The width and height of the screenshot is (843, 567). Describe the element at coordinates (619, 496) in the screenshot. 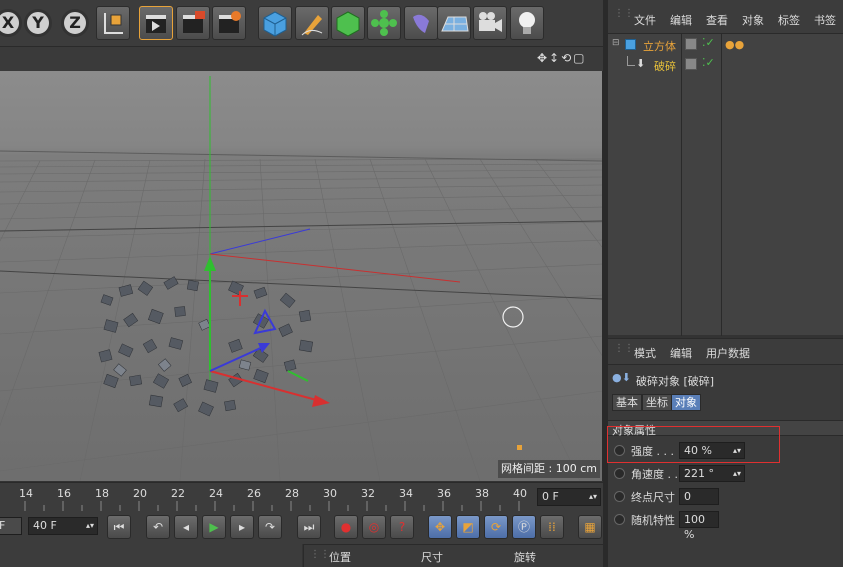

I see `end-size-radio` at that location.